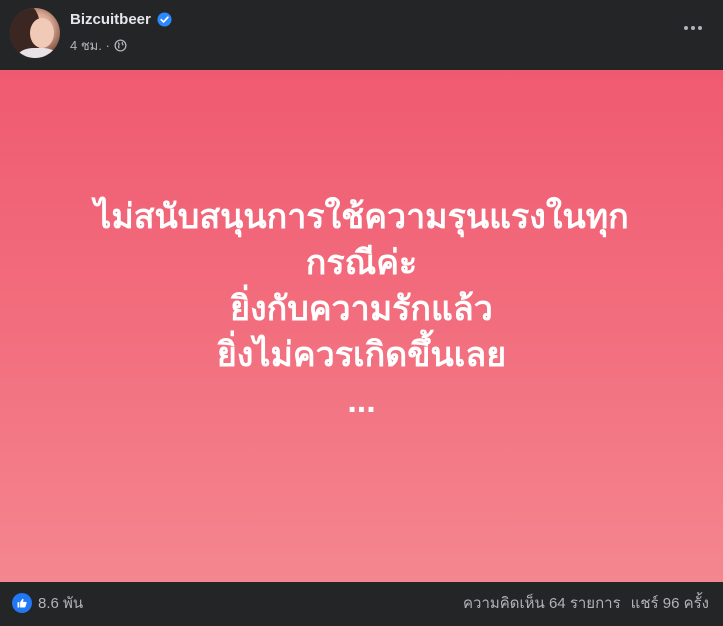 This screenshot has height=626, width=723. I want to click on post-stats: ความคิดเห็น 64 รายการ แชร์ 96 ครั้ง, so click(586, 603).